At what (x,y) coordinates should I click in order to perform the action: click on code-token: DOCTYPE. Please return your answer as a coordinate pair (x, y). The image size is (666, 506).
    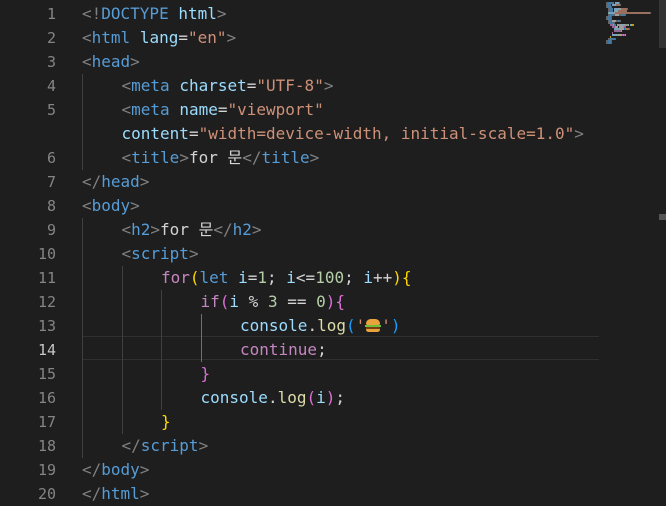
    Looking at the image, I should click on (135, 13).